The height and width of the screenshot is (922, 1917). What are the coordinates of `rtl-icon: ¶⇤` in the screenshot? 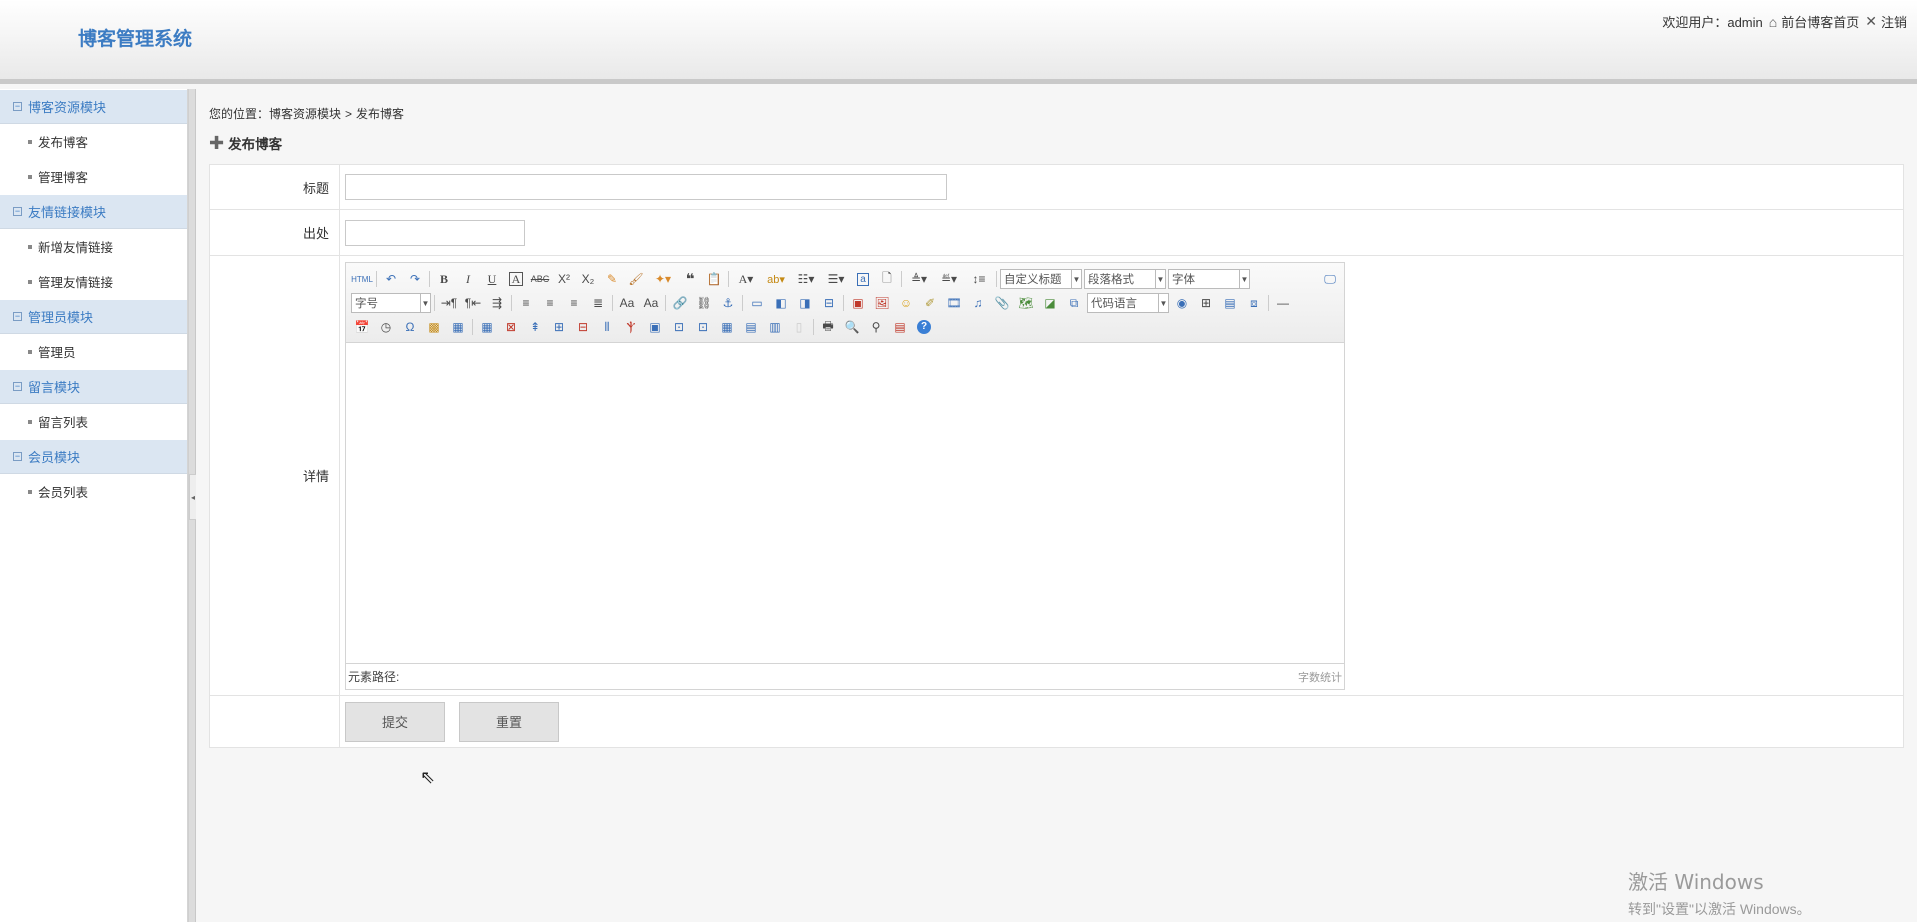 It's located at (473, 303).